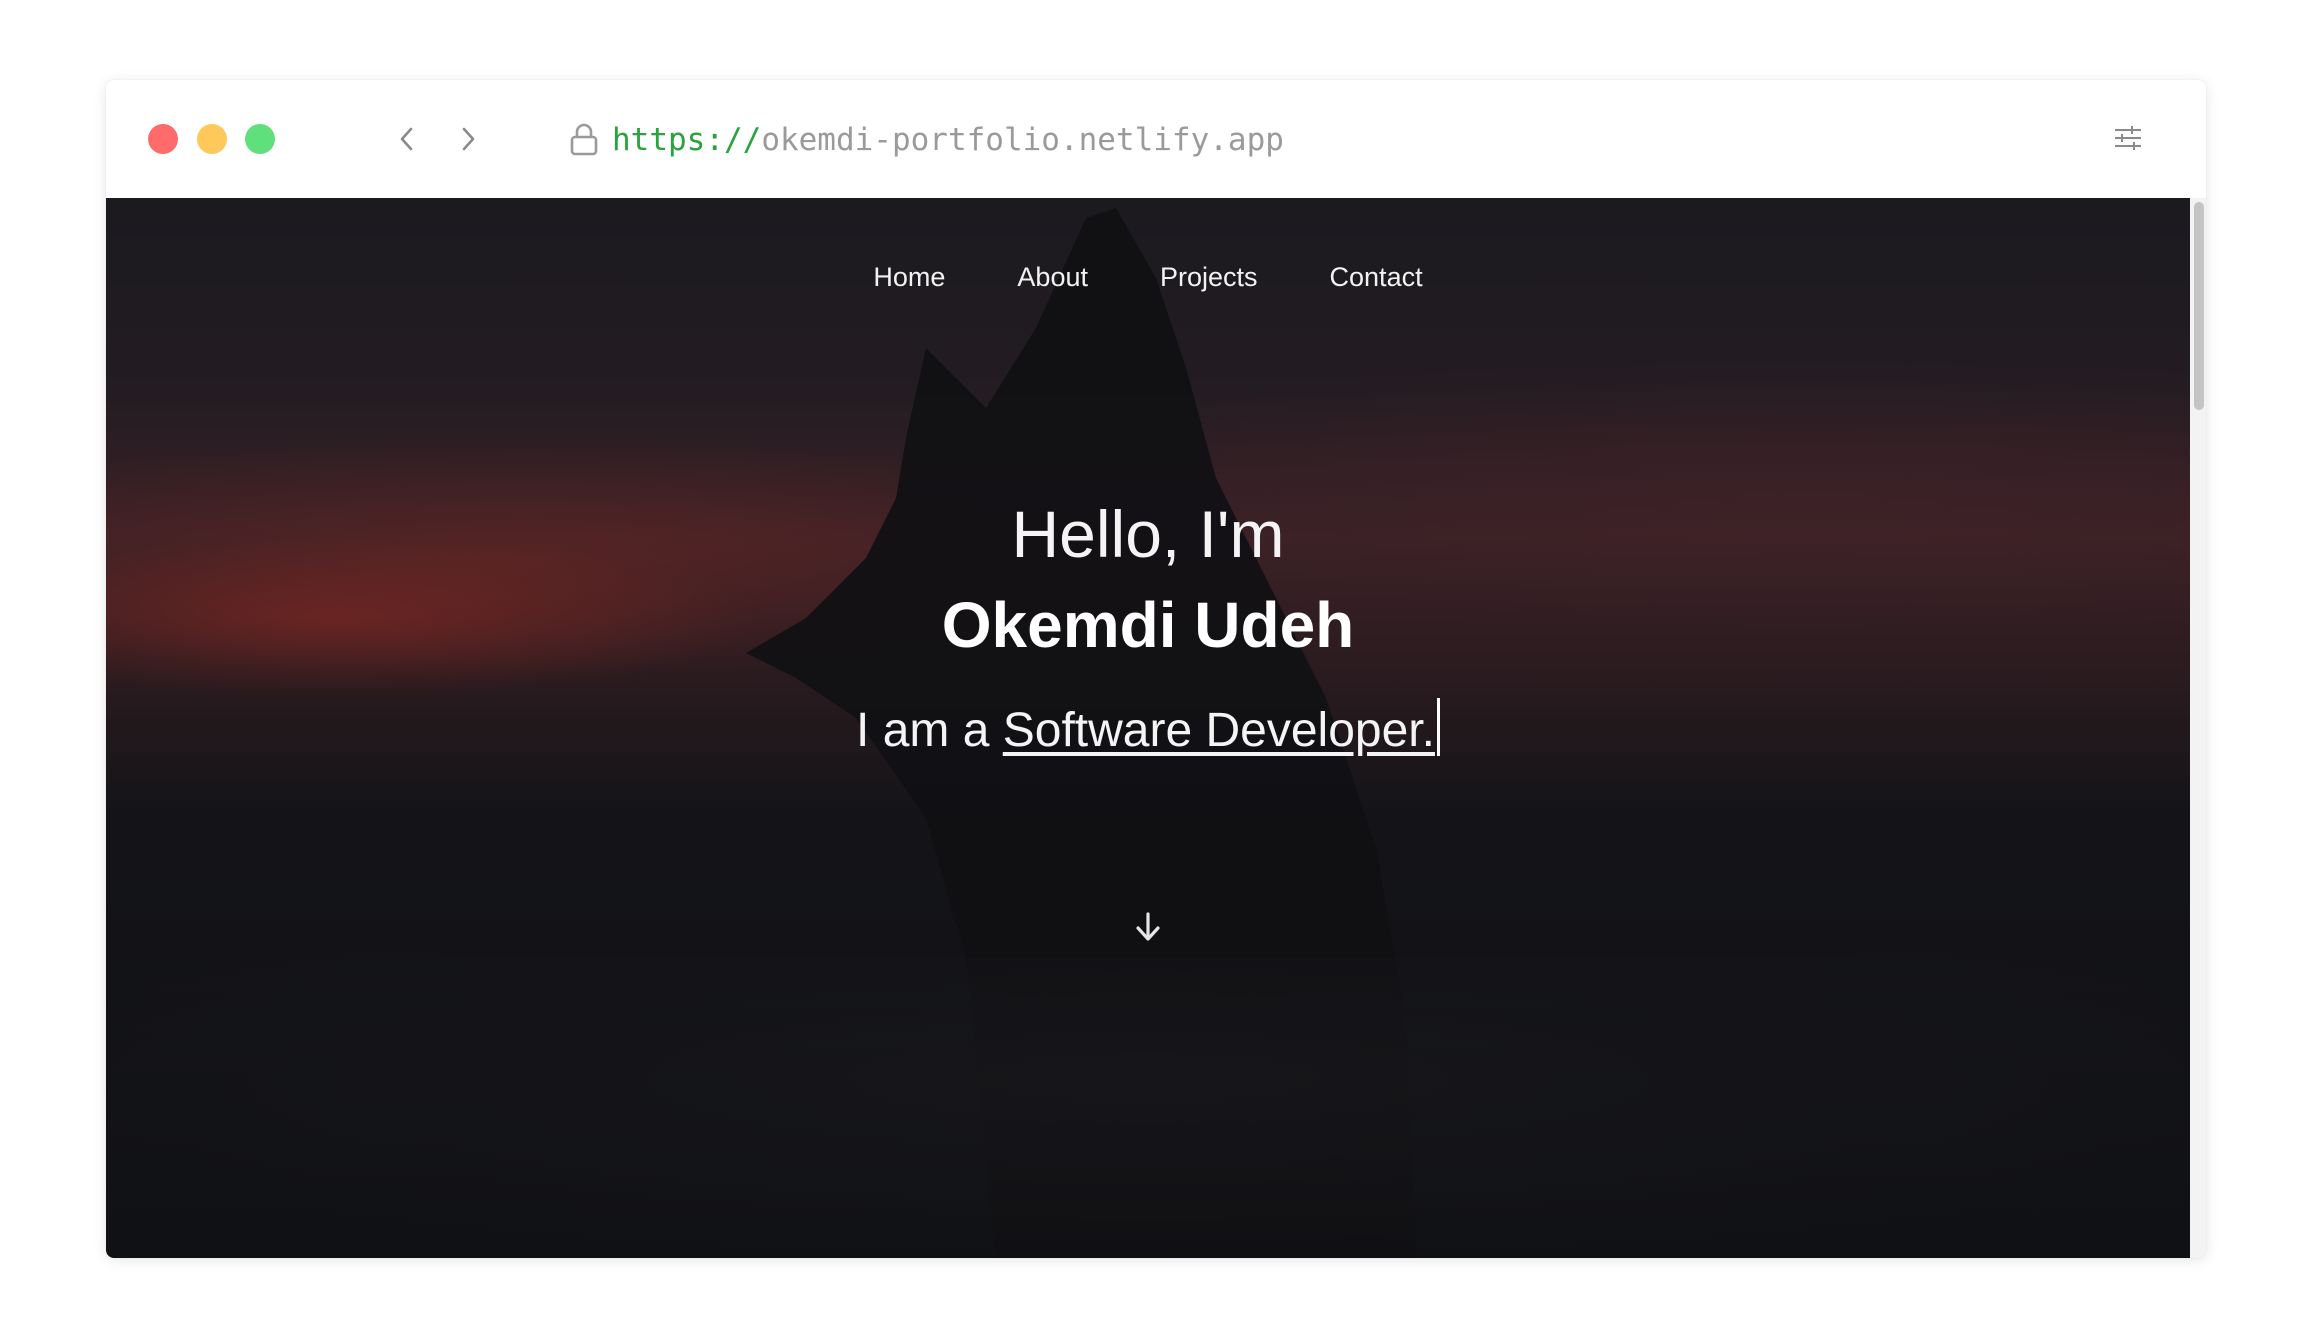 This screenshot has width=2300, height=1335. I want to click on typing-caret, so click(1438, 727).